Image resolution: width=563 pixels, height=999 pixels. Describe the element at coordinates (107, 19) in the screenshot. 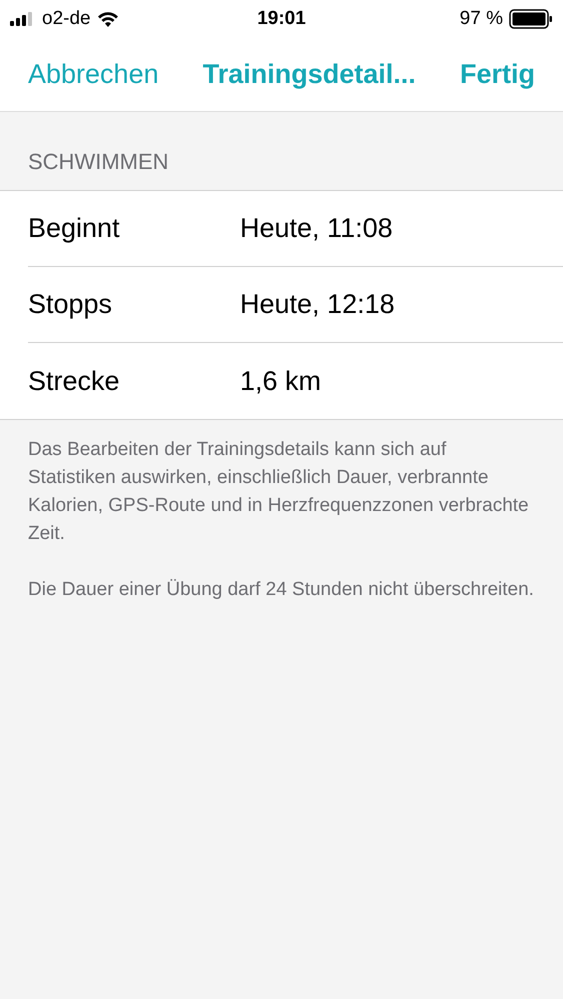

I see `wifi-icon` at that location.